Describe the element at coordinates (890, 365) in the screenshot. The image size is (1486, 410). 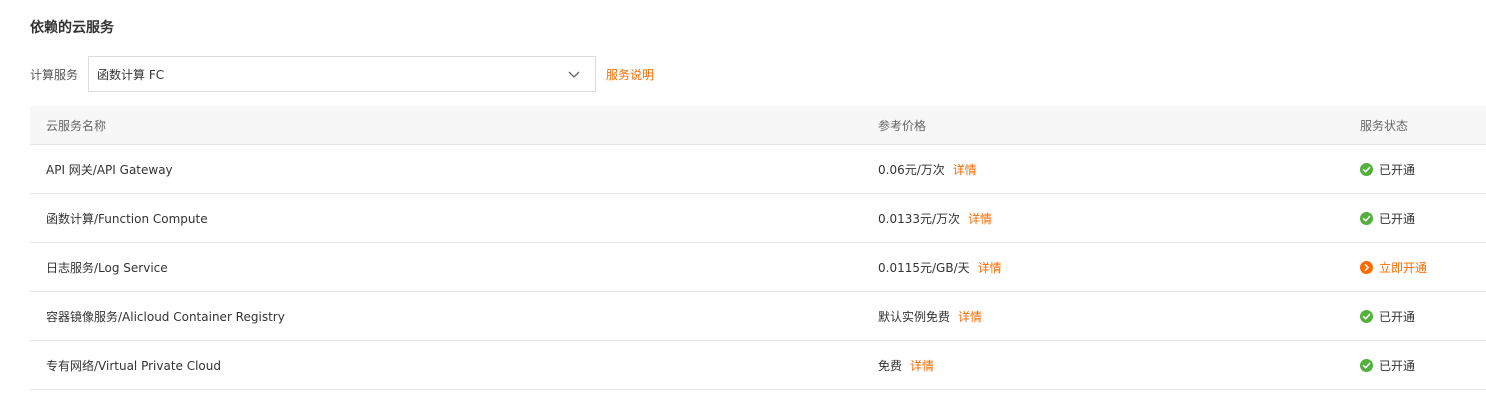
I see `service-price: 免费` at that location.